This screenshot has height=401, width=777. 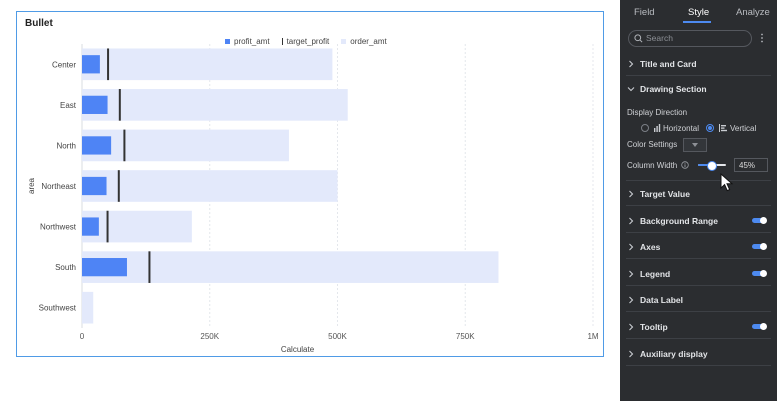 I want to click on x-tick-label: 250K, so click(x=209, y=336).